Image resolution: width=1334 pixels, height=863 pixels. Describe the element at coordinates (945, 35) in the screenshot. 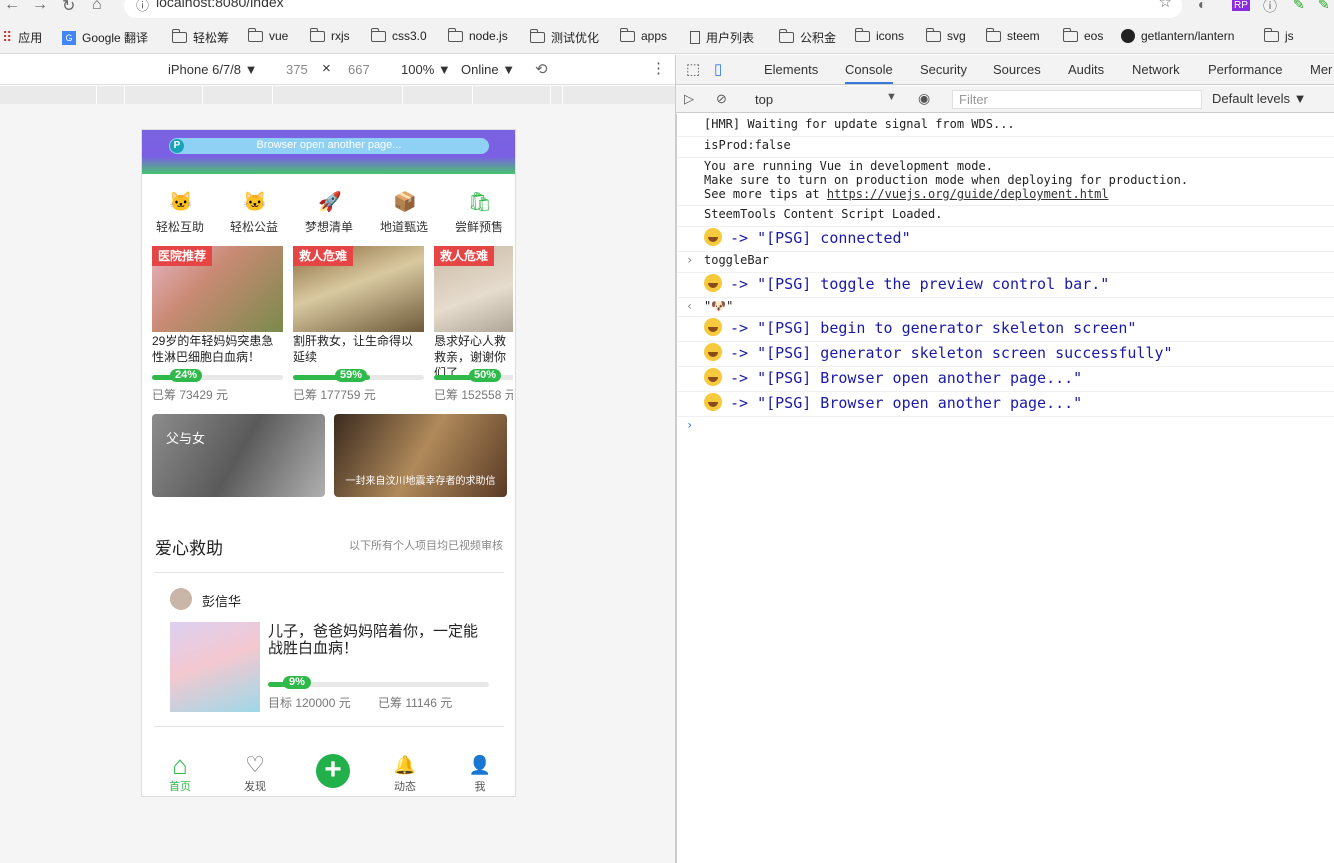

I see `bookmark-folder: svg` at that location.